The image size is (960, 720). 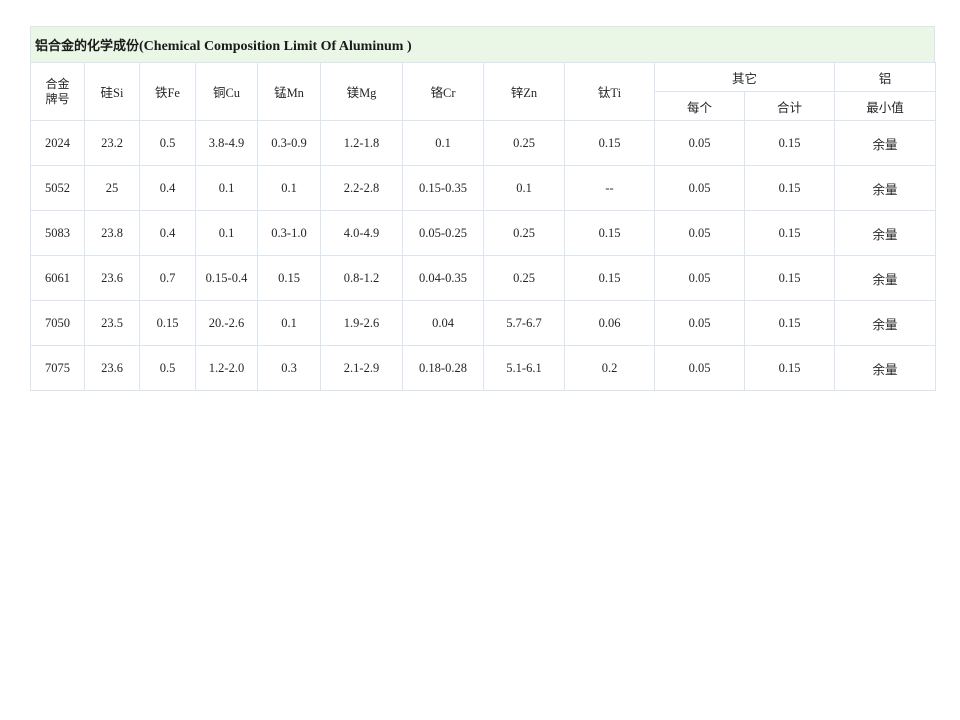 What do you see at coordinates (289, 143) in the screenshot?
I see `cell-manganese: 0.3-0.9` at bounding box center [289, 143].